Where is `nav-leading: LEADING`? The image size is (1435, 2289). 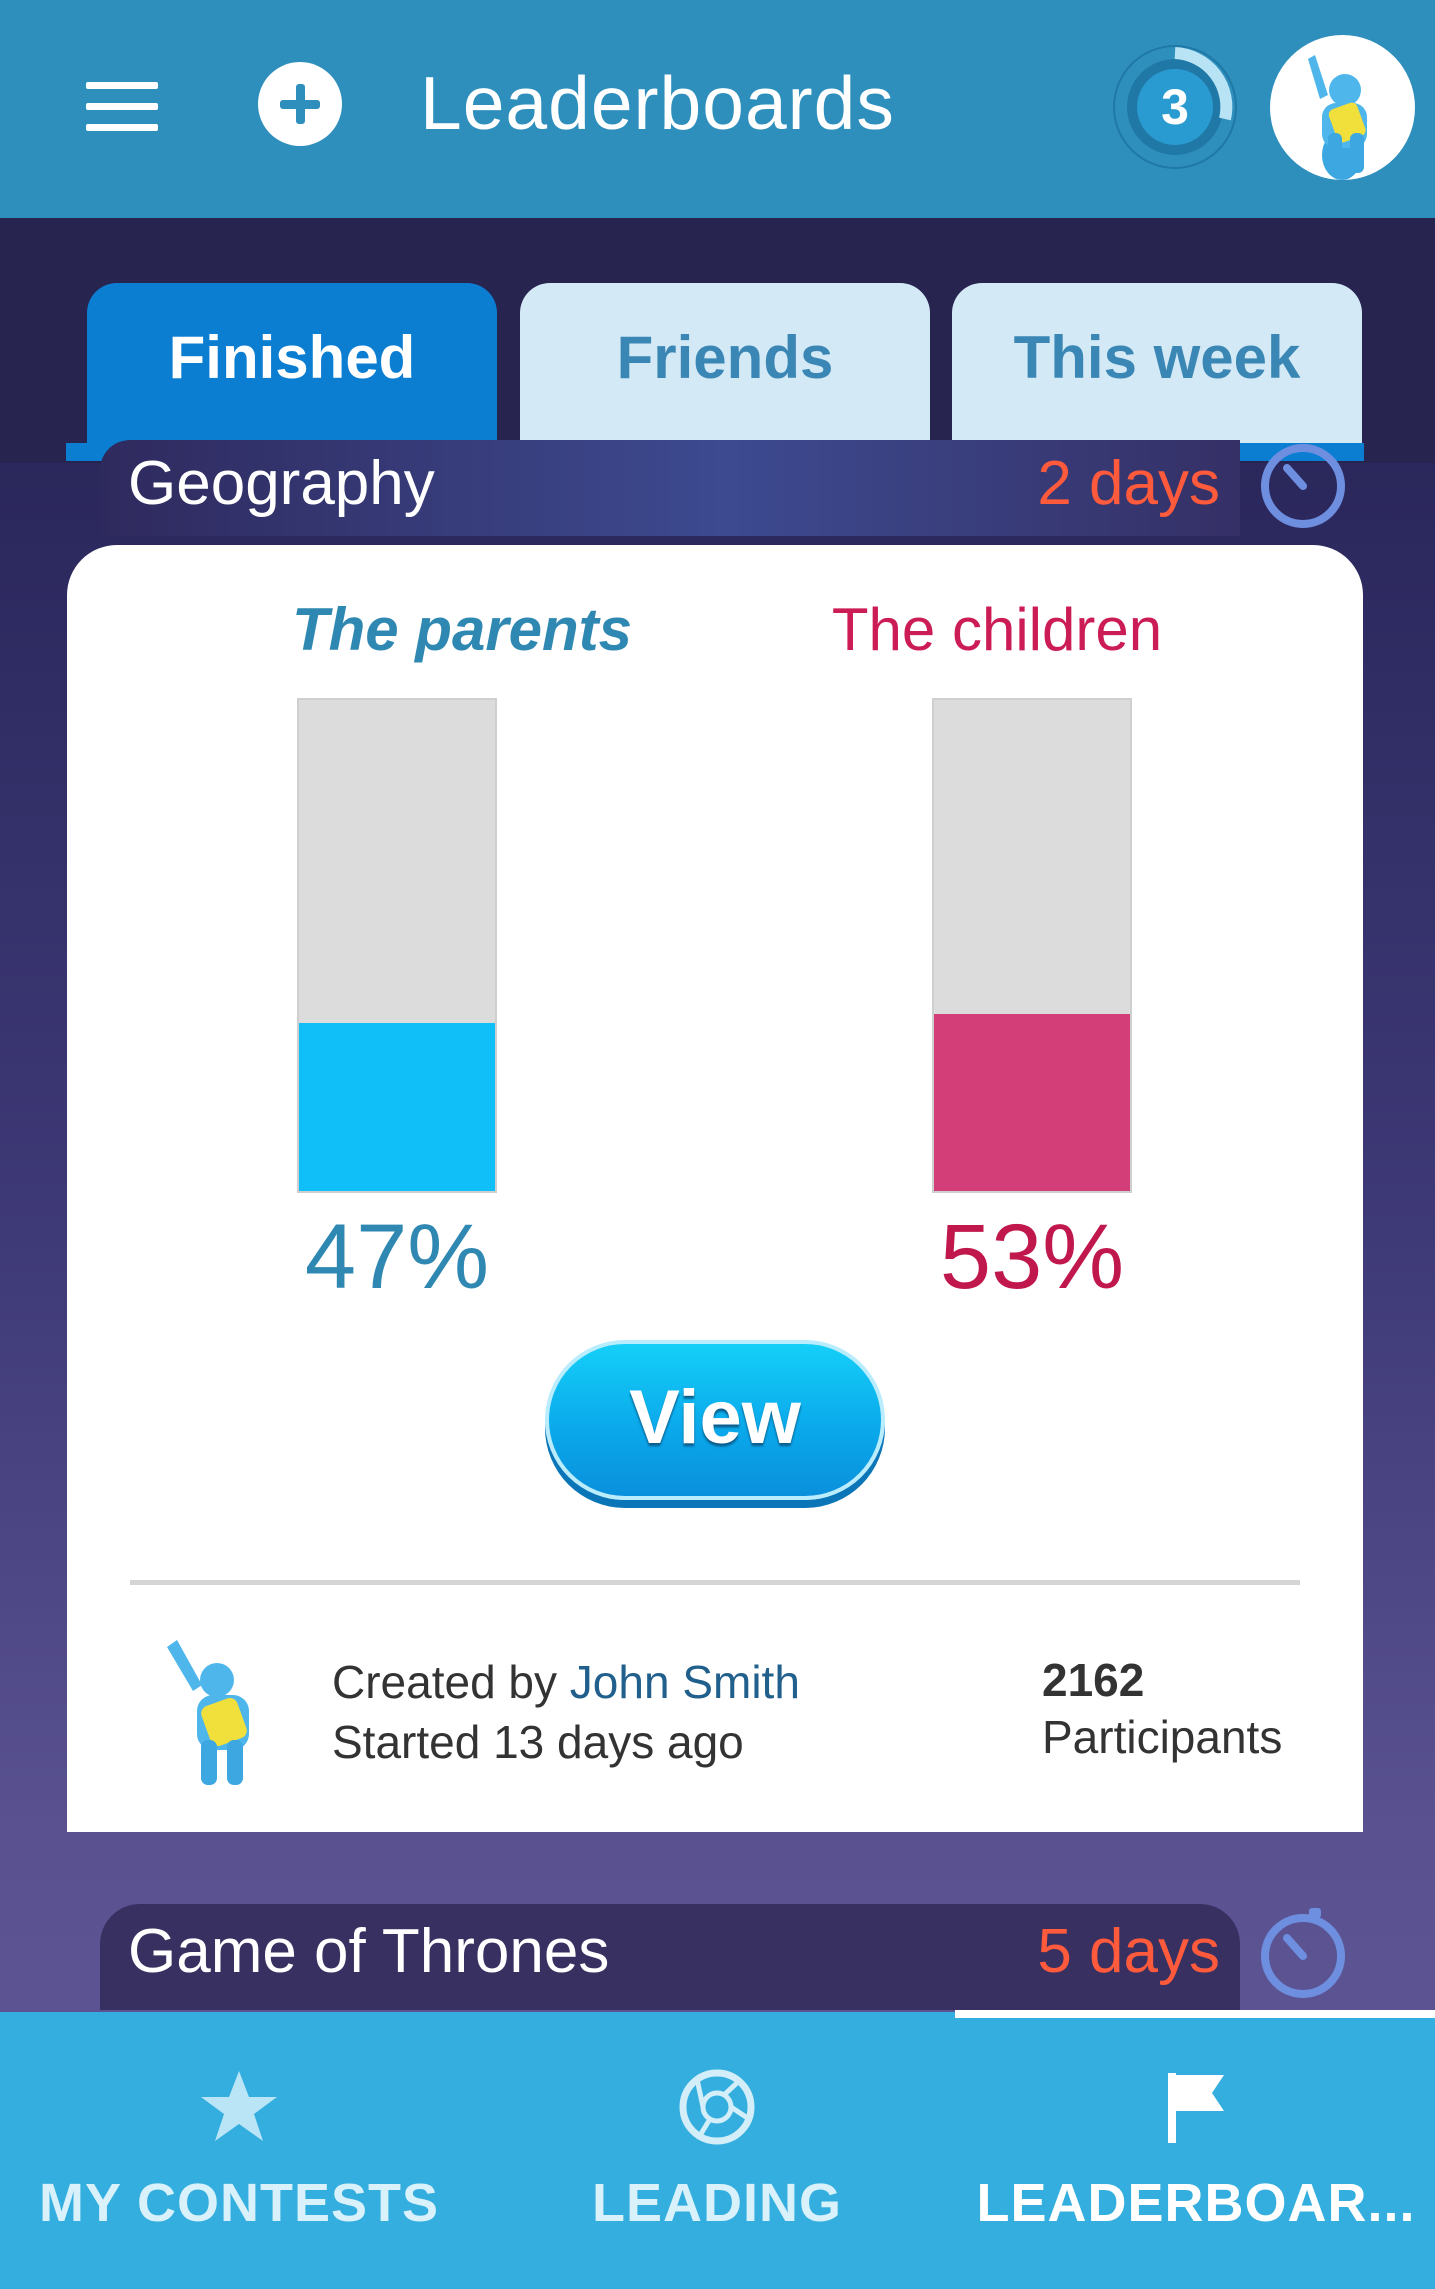
nav-leading: LEADING is located at coordinates (717, 2150).